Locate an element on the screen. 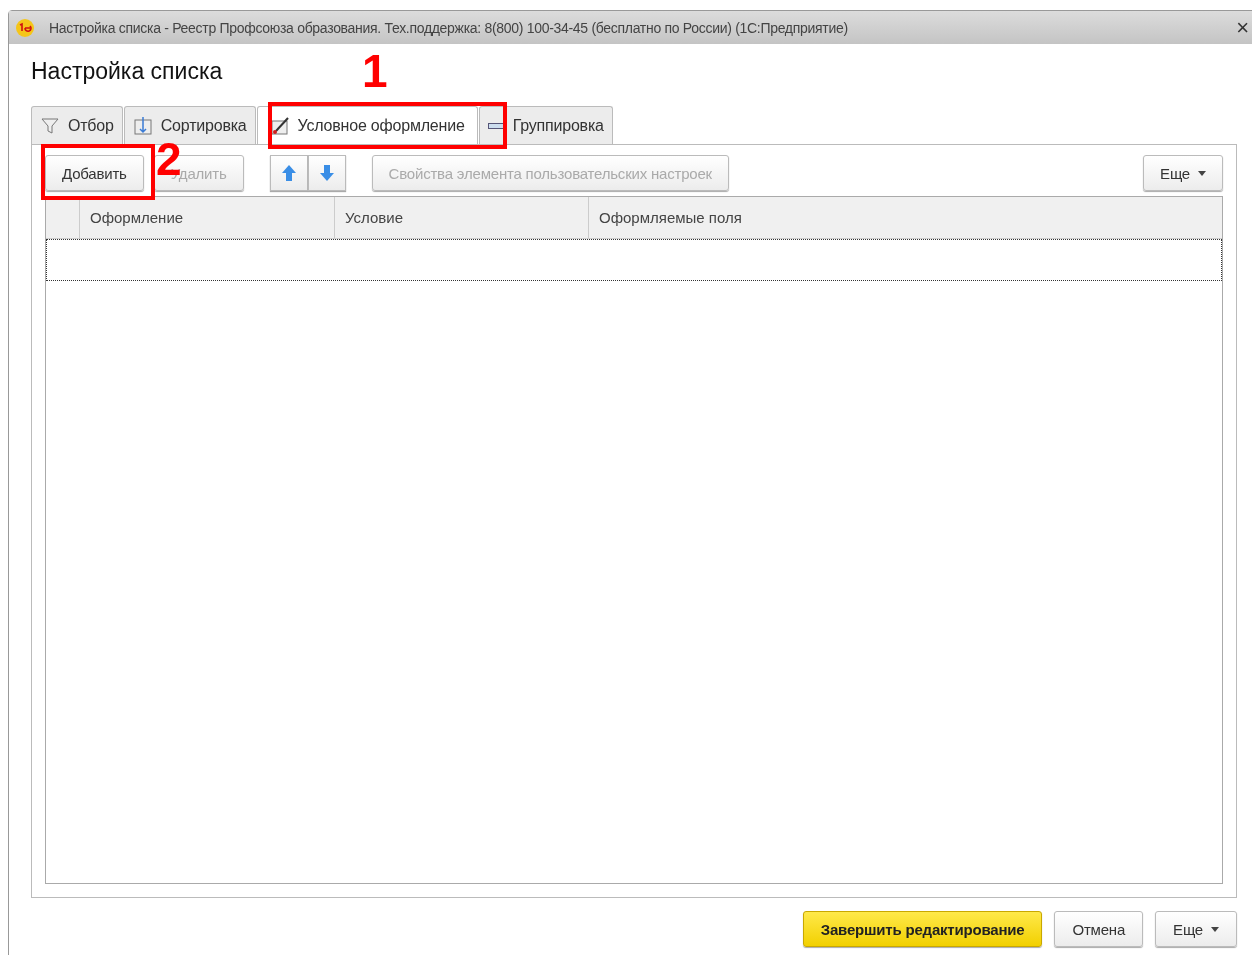 This screenshot has height=955, width=1252. table-row is located at coordinates (634, 260).